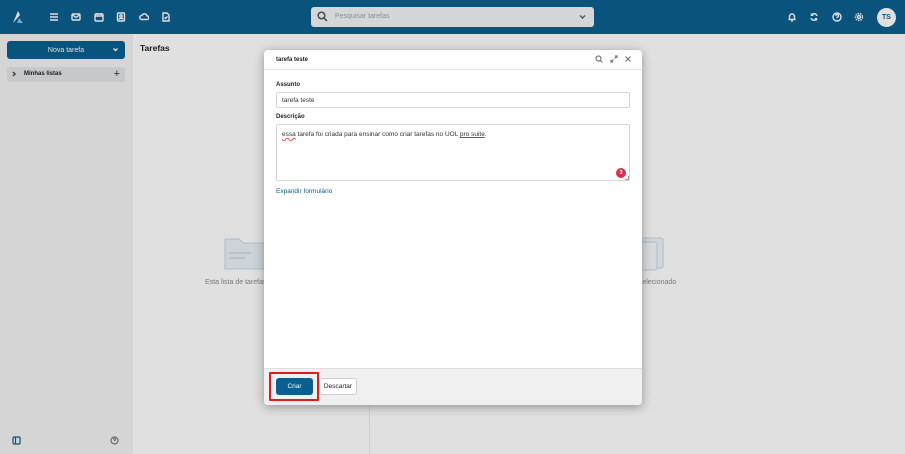 This screenshot has height=454, width=905. What do you see at coordinates (294, 386) in the screenshot?
I see `create-button: Criar` at bounding box center [294, 386].